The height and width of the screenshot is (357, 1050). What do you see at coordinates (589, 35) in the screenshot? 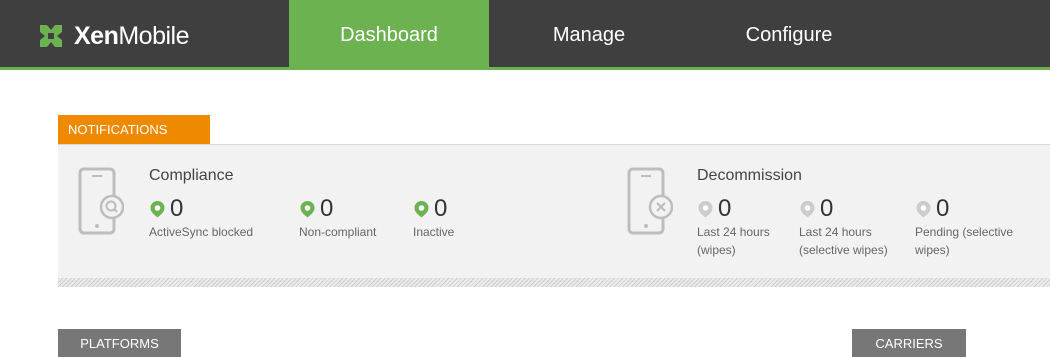
I see `nav-tab-manage: Manage` at bounding box center [589, 35].